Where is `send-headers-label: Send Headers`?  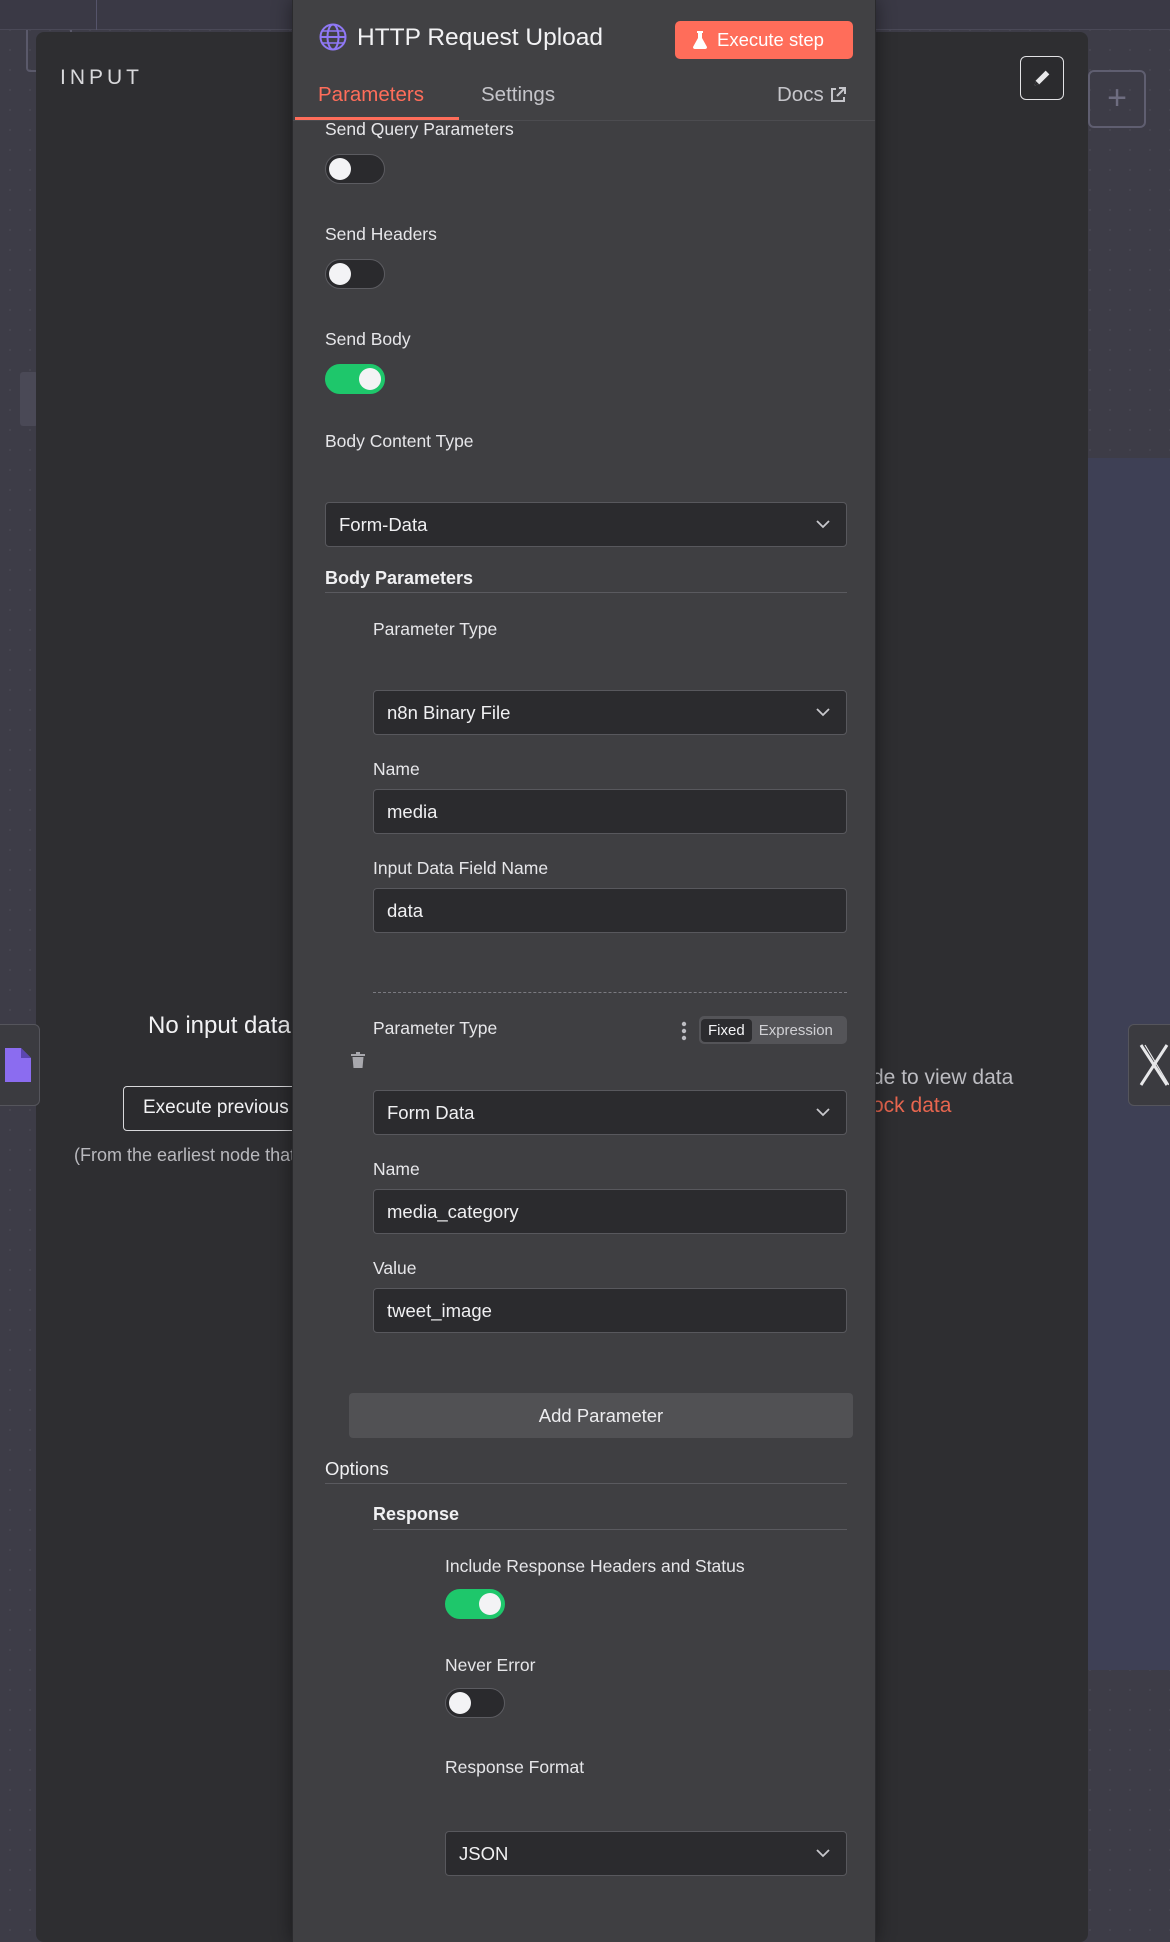 send-headers-label: Send Headers is located at coordinates (381, 234).